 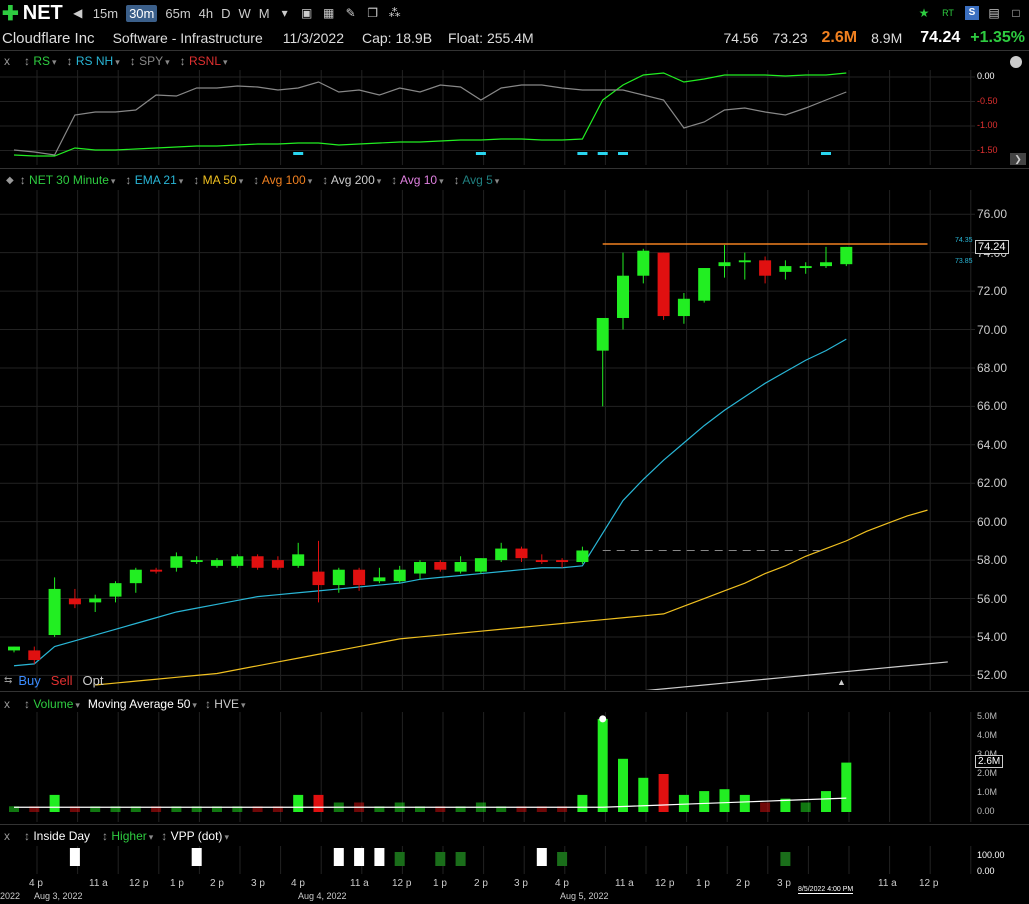 I want to click on rs-close-button: x, so click(x=7, y=61).